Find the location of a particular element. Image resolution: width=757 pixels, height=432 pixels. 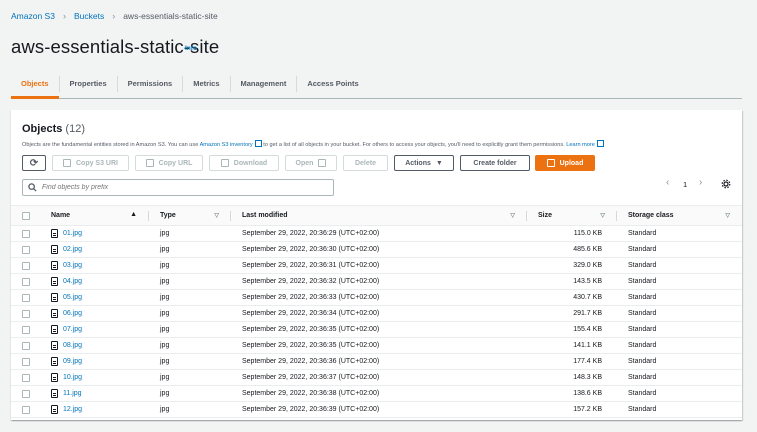

open-button: Open is located at coordinates (311, 163).